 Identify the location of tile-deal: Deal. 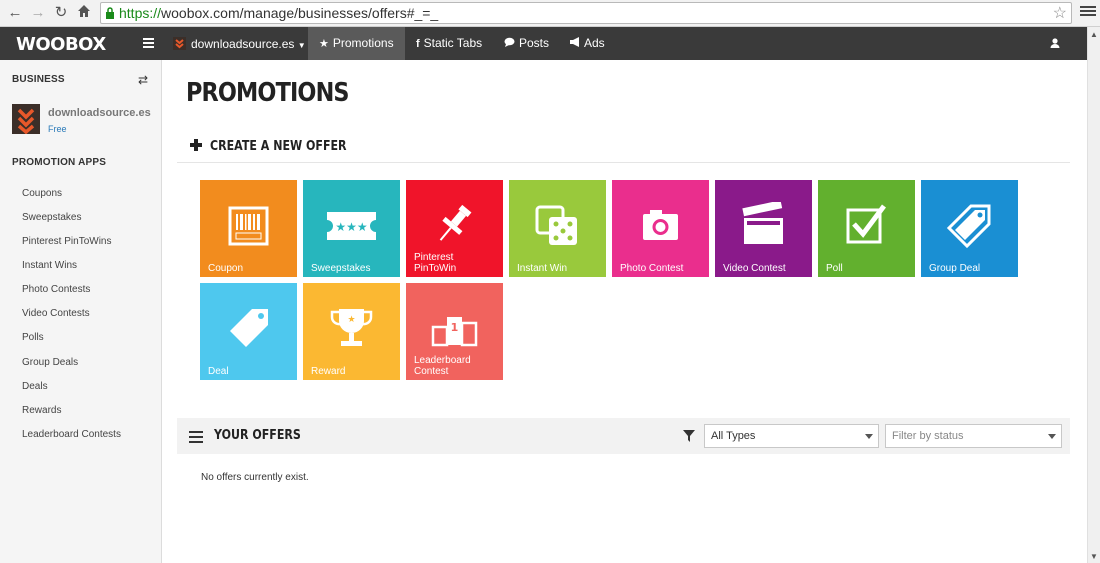
(248, 331).